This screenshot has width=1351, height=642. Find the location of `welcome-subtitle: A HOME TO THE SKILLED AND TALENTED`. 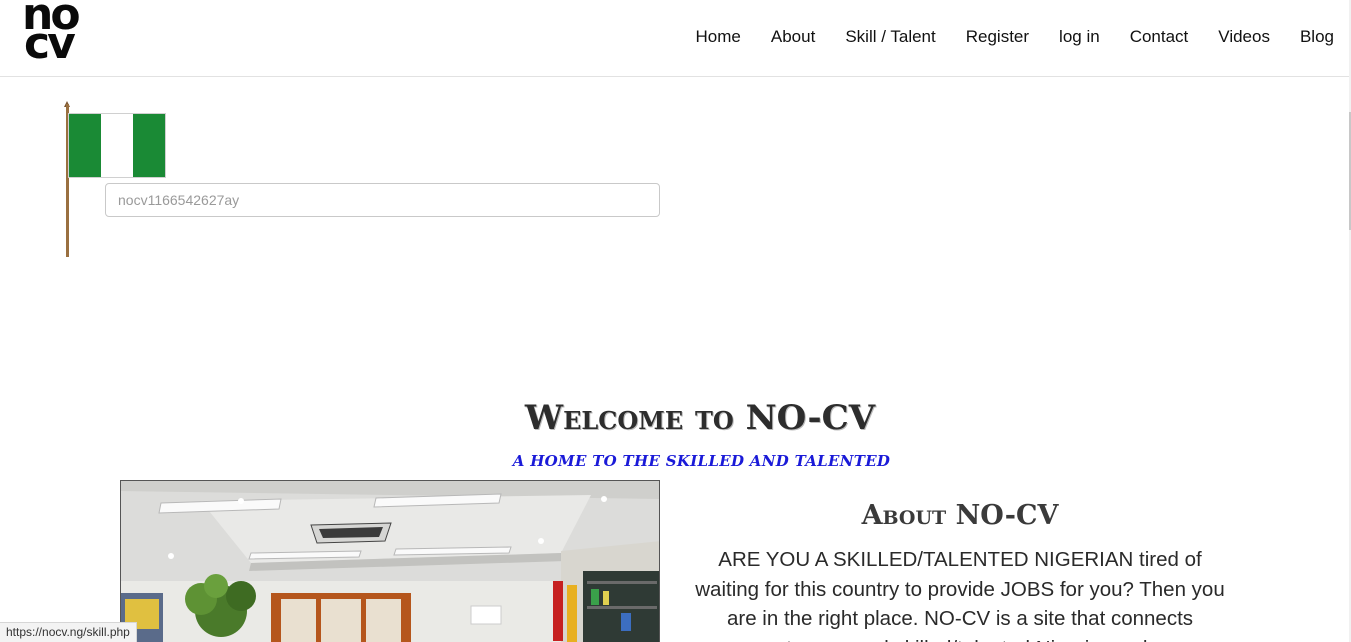

welcome-subtitle: A HOME TO THE SKILLED AND TALENTED is located at coordinates (701, 461).